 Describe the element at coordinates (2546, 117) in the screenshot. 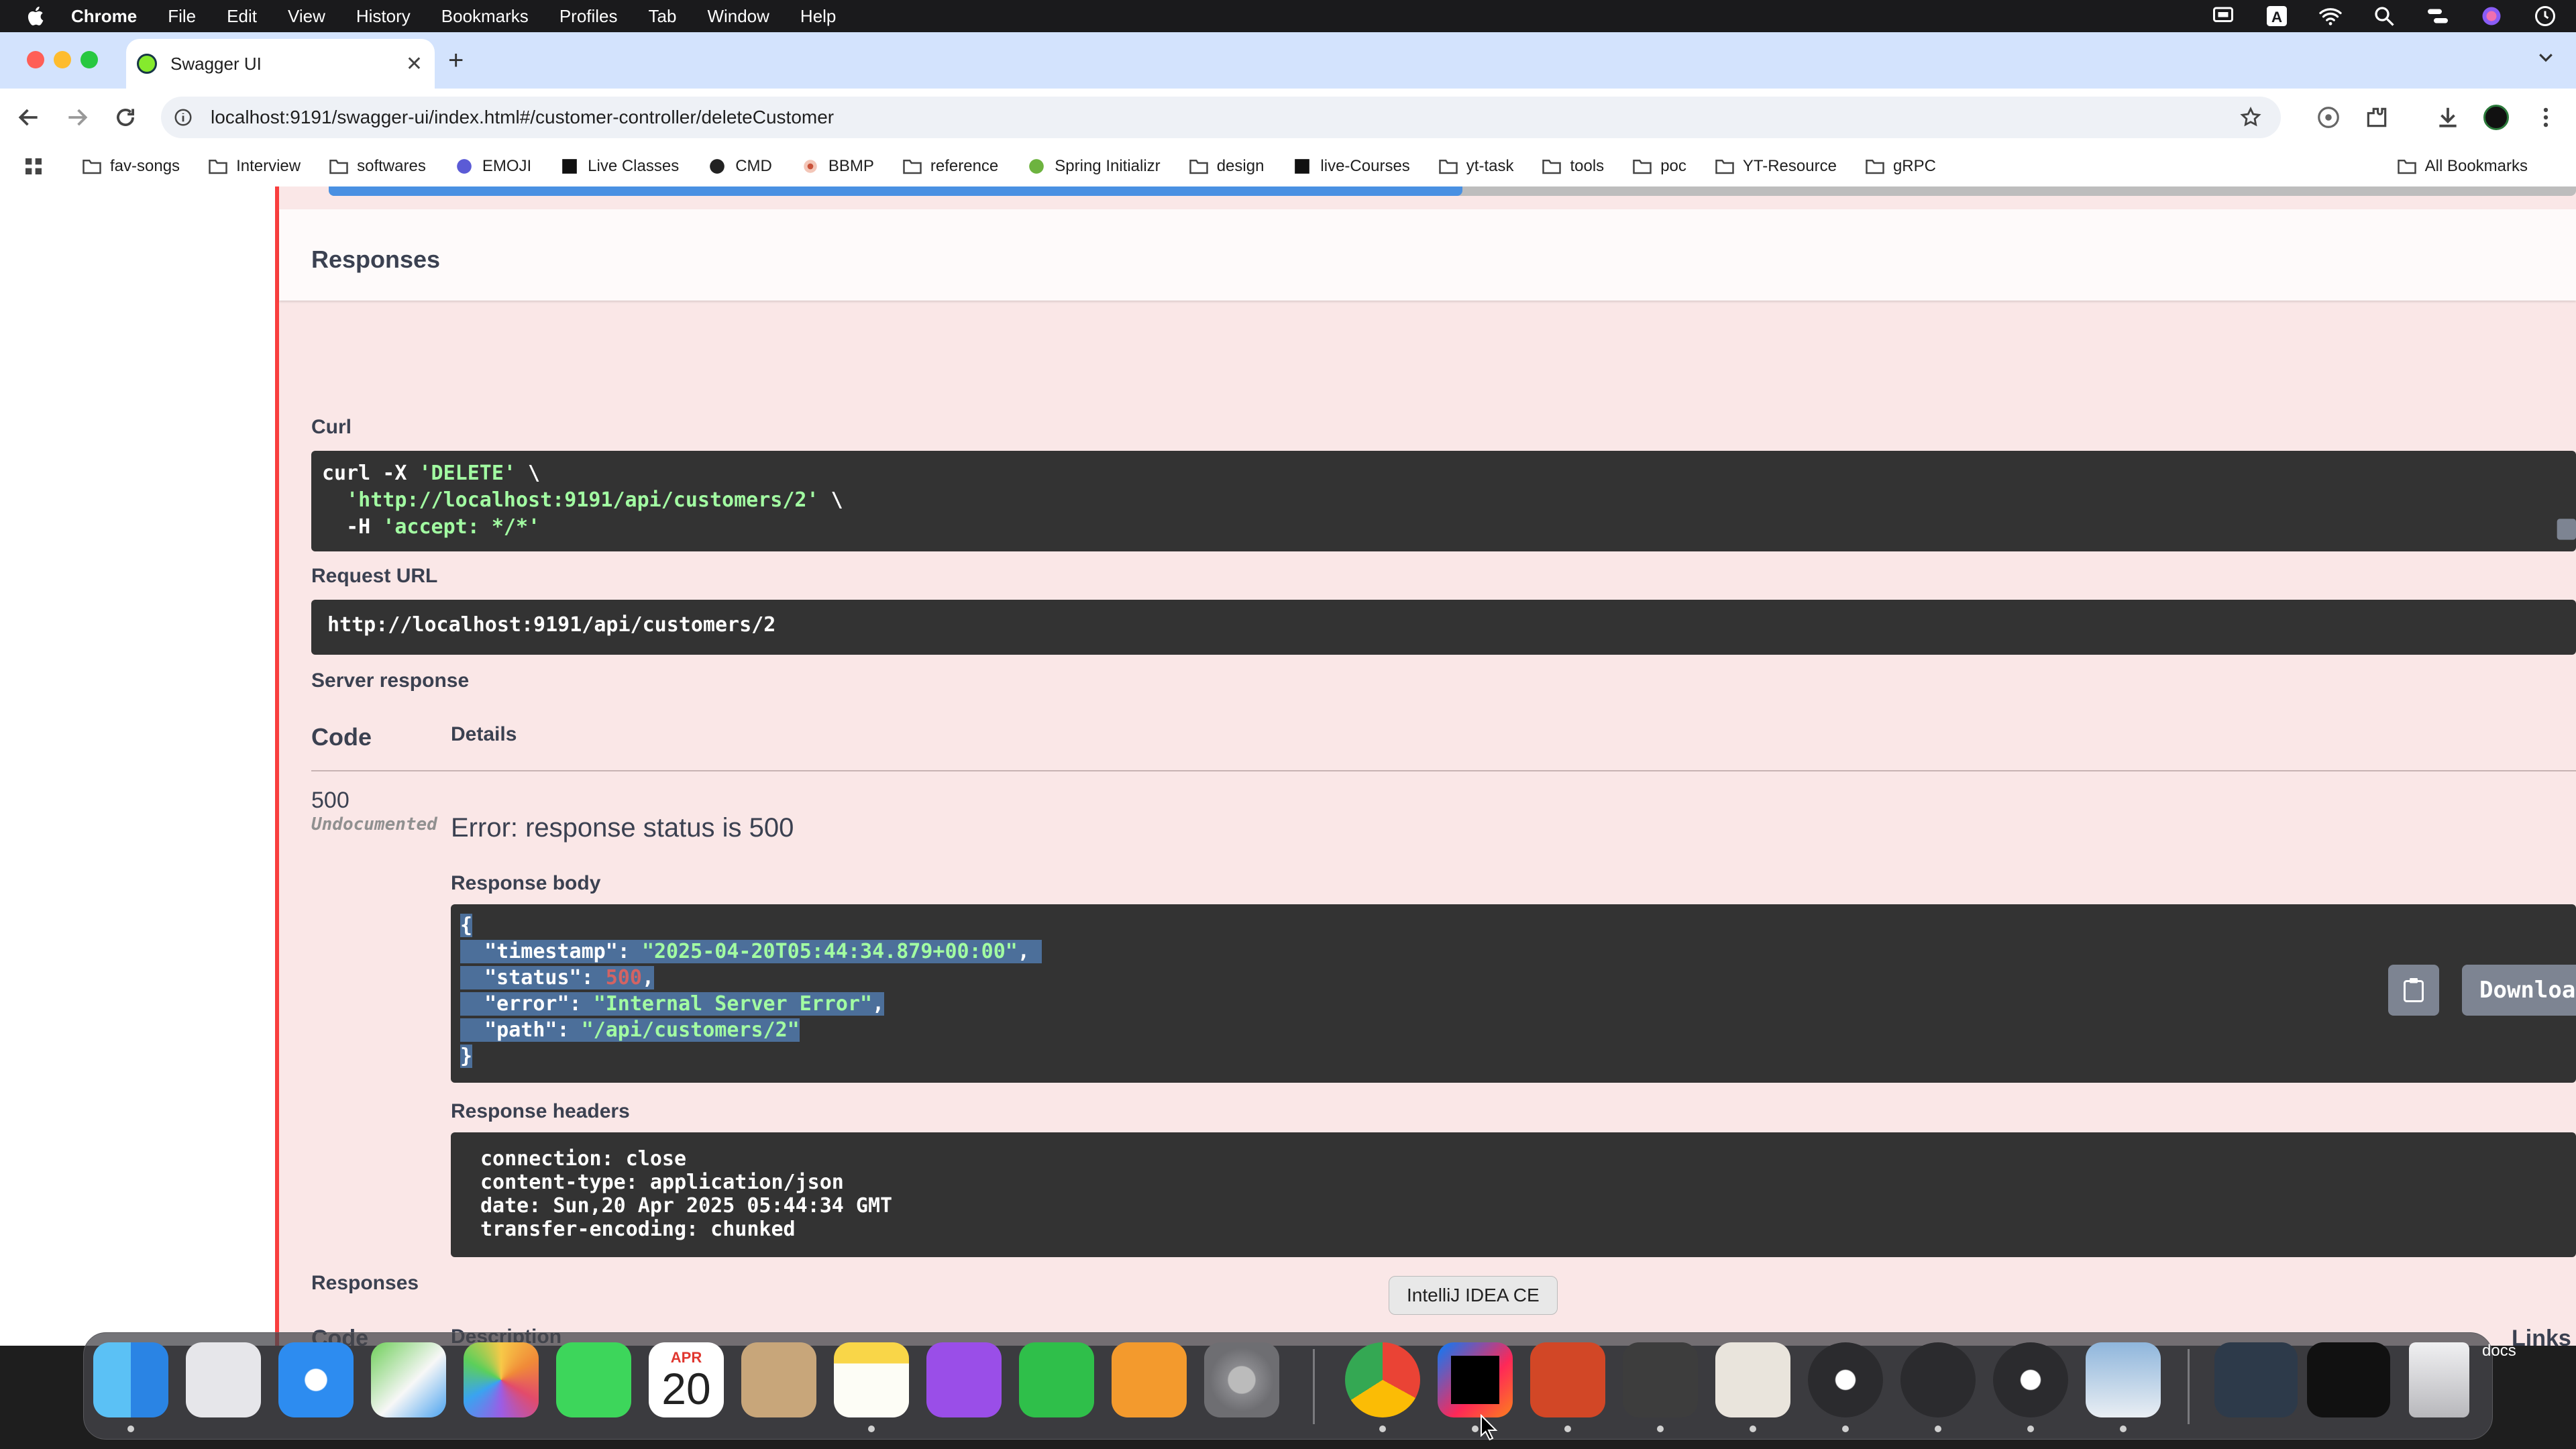

I see `more-menu-icon` at that location.